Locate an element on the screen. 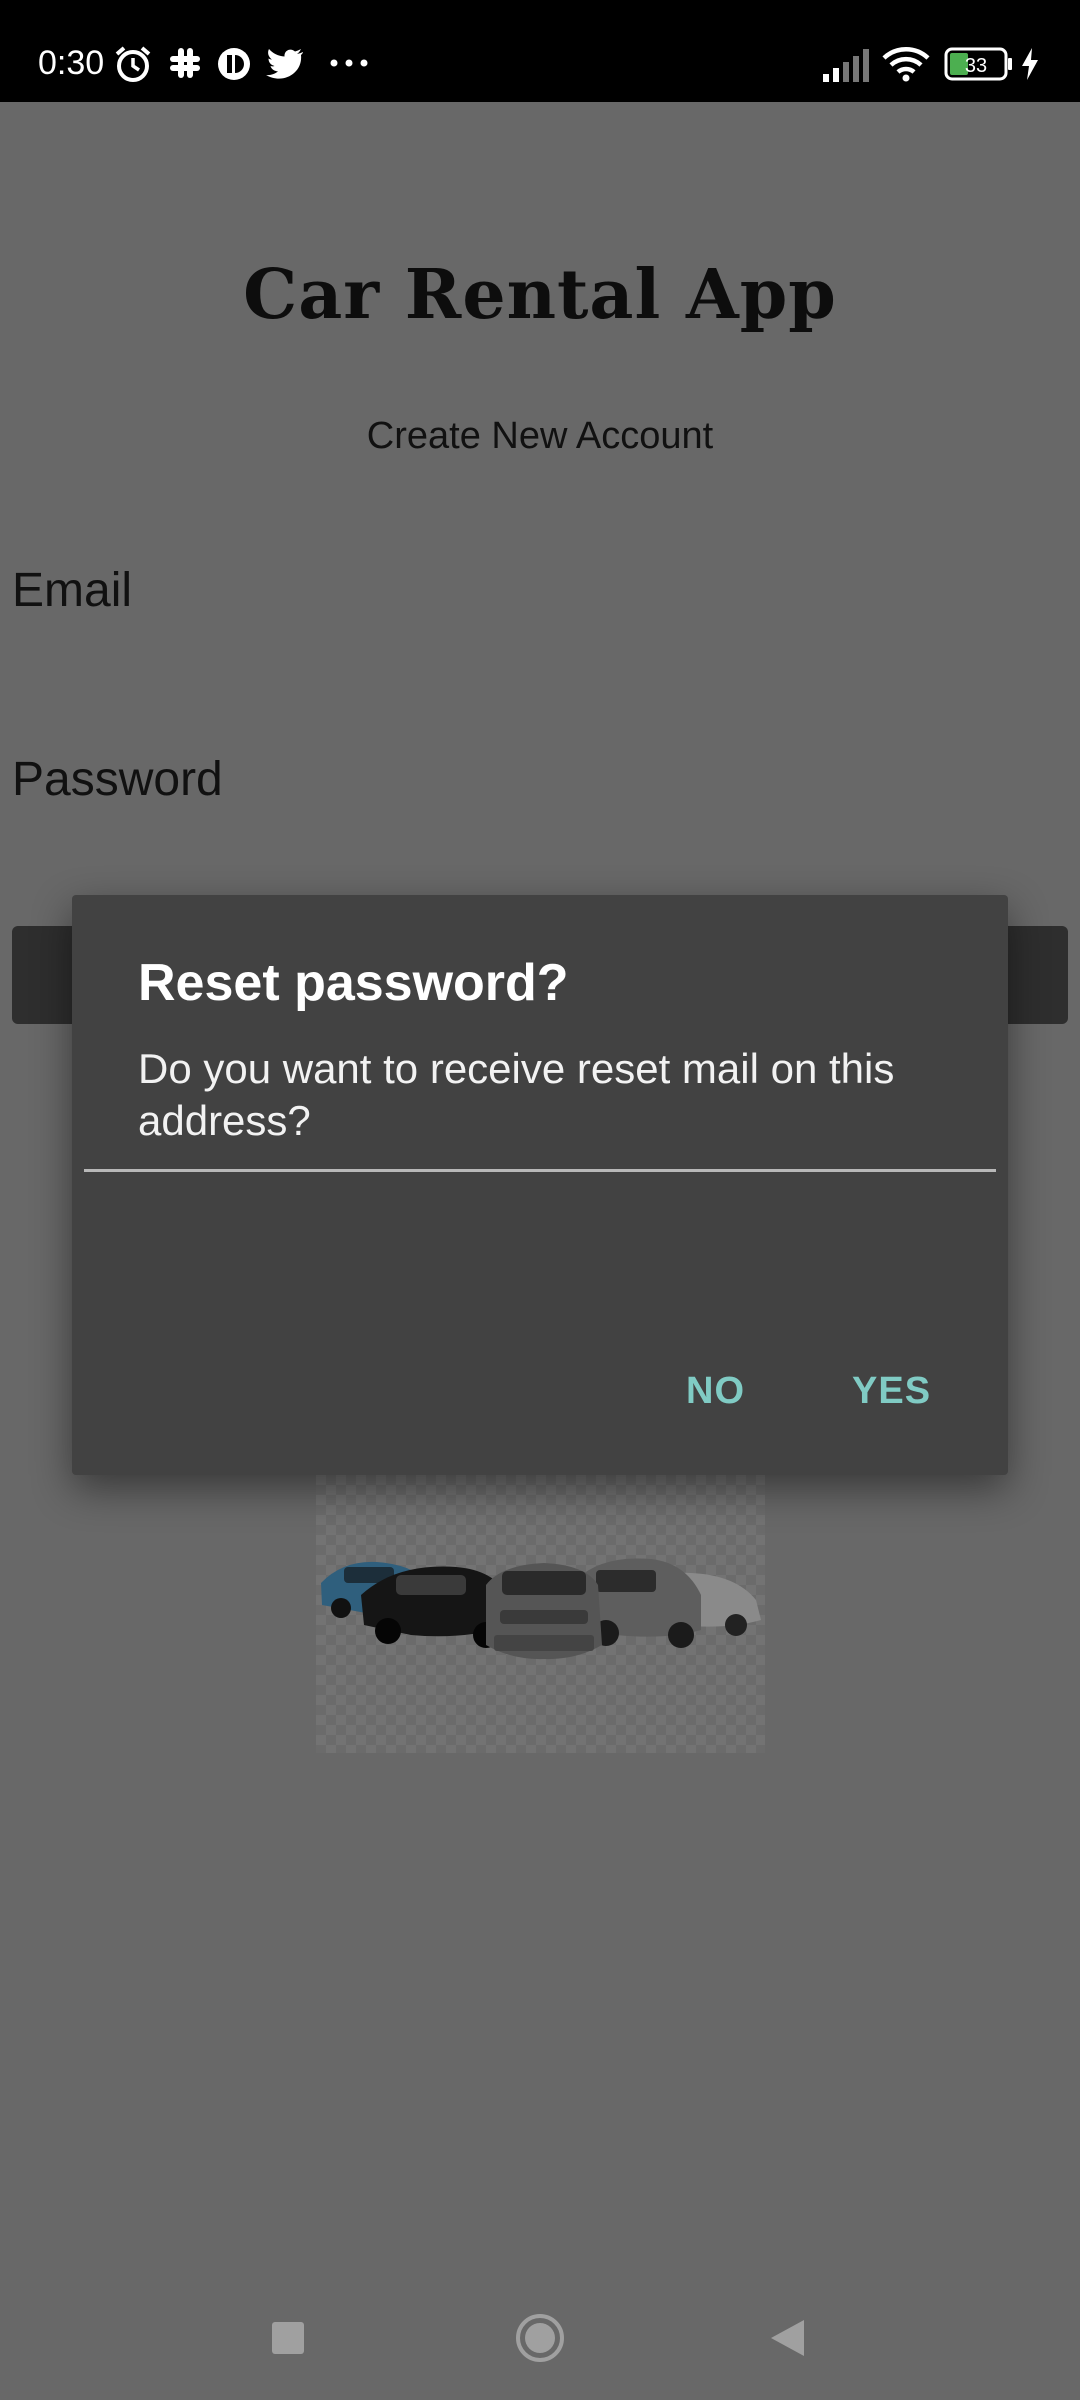 The image size is (1080, 2400). battery-icon: 33 is located at coordinates (978, 64).